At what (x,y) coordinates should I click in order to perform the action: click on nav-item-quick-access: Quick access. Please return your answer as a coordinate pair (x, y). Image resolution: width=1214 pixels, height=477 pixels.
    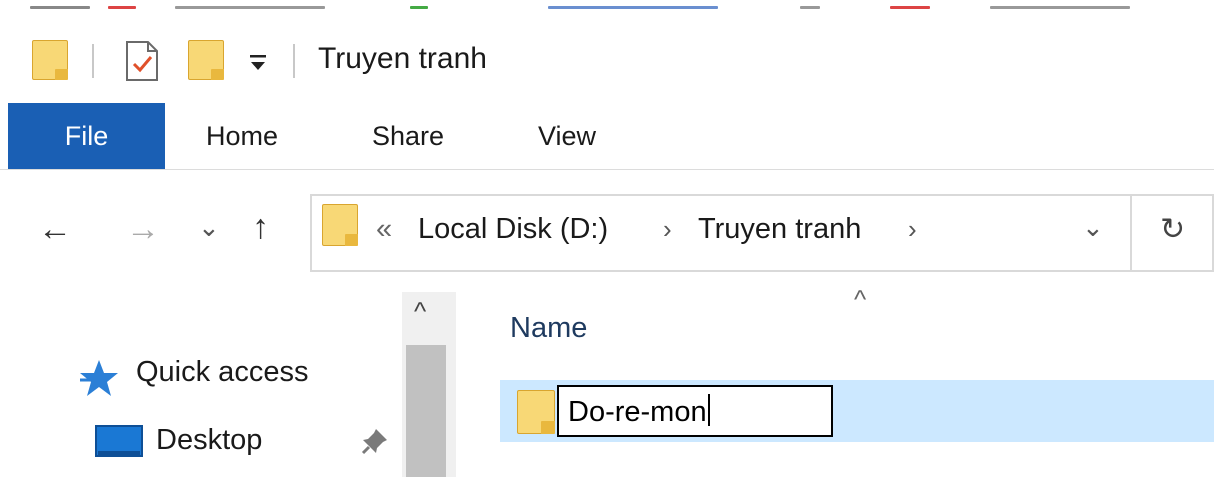
    Looking at the image, I should click on (222, 372).